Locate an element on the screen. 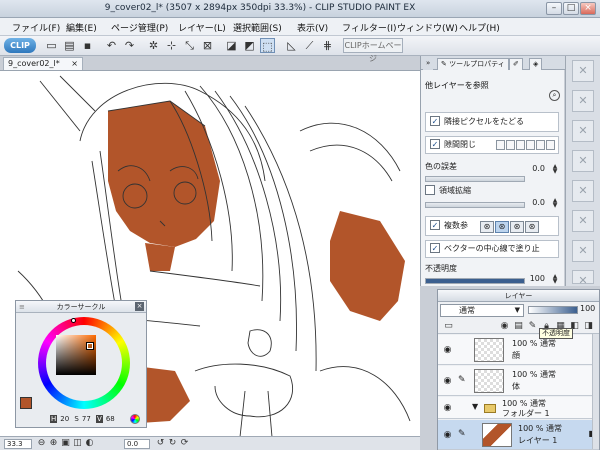  menu-page: ページ管理(P) is located at coordinates (139, 27).